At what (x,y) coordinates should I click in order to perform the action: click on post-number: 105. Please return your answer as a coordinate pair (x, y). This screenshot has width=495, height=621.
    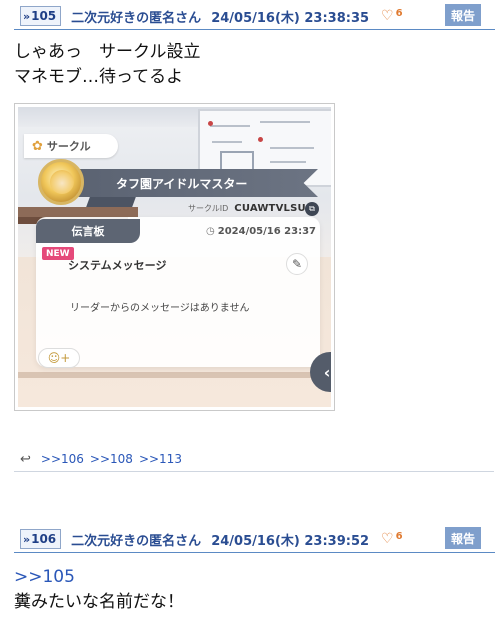
    Looking at the image, I should click on (44, 16).